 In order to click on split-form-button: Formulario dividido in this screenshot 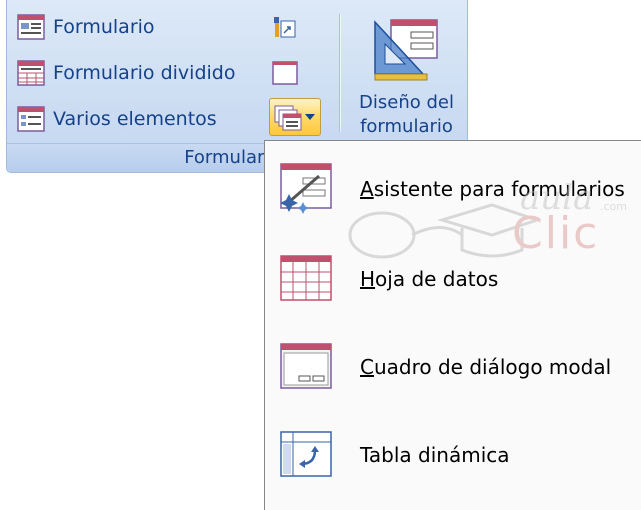, I will do `click(126, 73)`.